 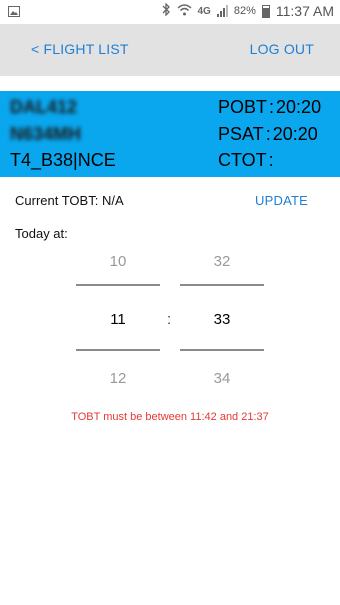 What do you see at coordinates (295, 134) in the screenshot?
I see `psat-value: 20:20` at bounding box center [295, 134].